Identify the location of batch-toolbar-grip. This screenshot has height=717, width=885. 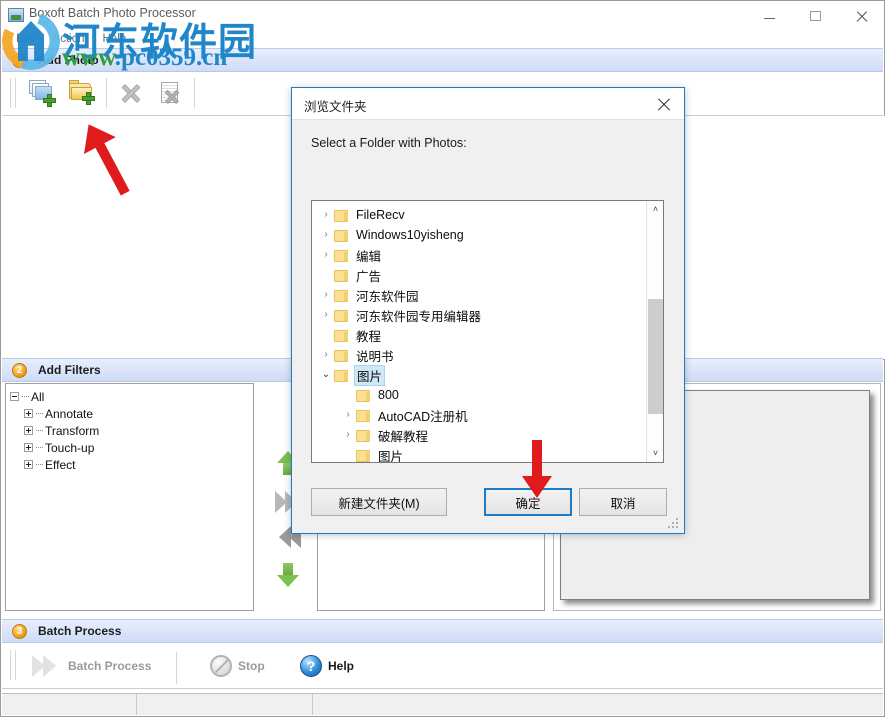
(13, 665).